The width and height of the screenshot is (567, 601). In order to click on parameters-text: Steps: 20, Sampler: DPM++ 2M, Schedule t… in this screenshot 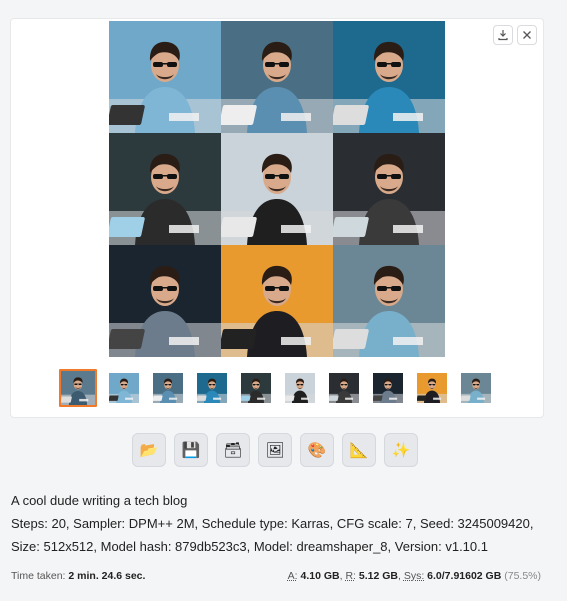, I will do `click(272, 535)`.